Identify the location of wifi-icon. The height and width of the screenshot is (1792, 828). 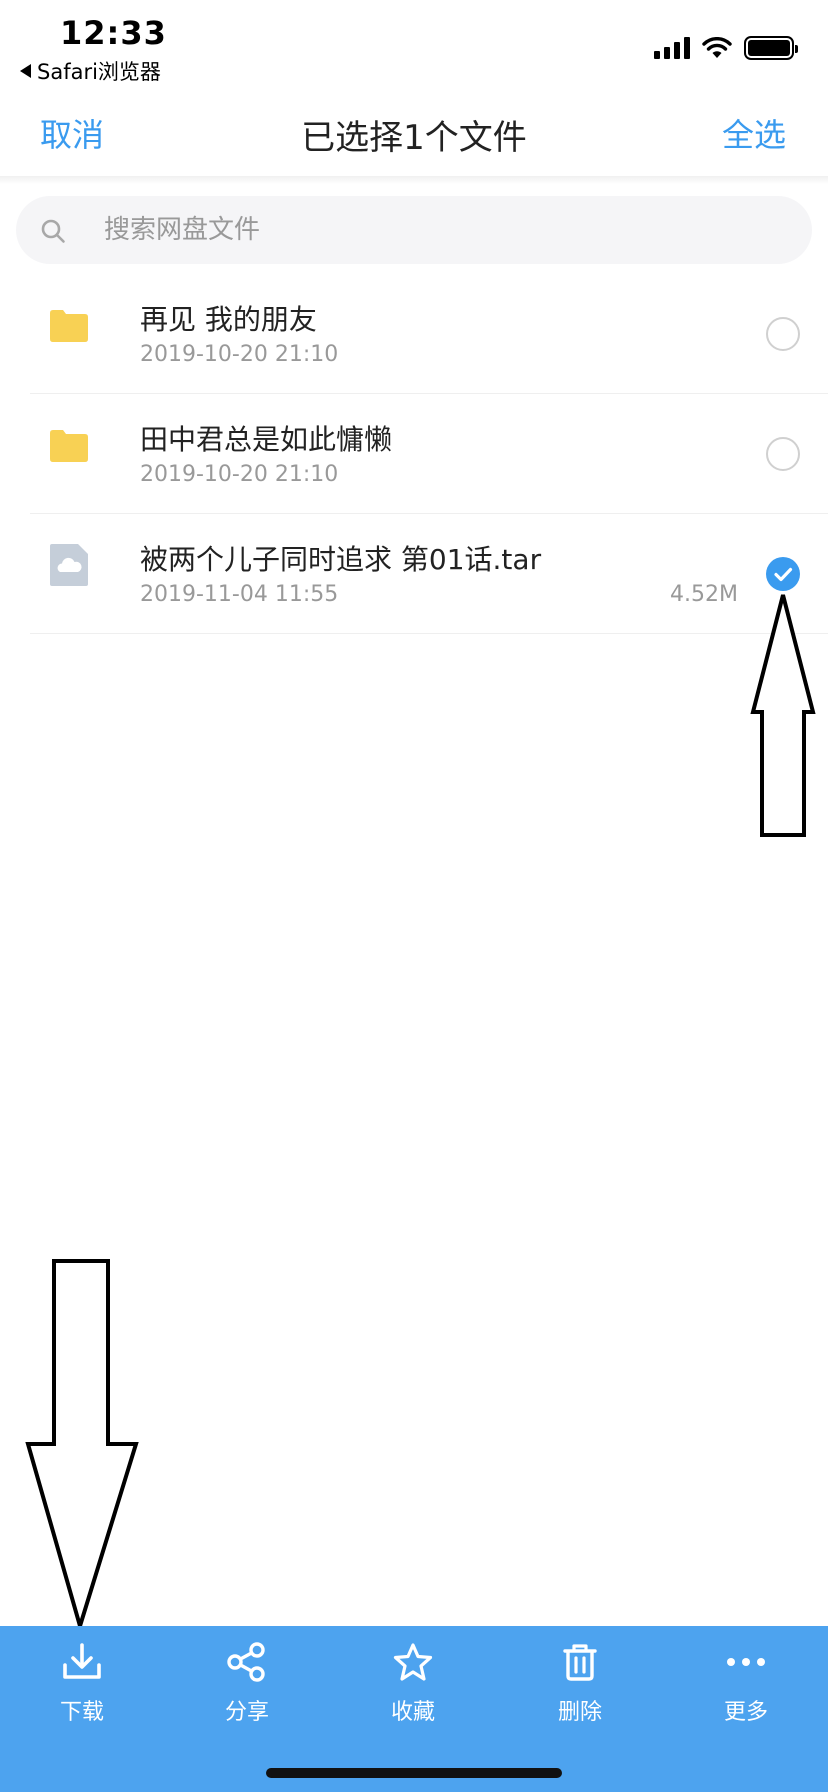
(717, 47).